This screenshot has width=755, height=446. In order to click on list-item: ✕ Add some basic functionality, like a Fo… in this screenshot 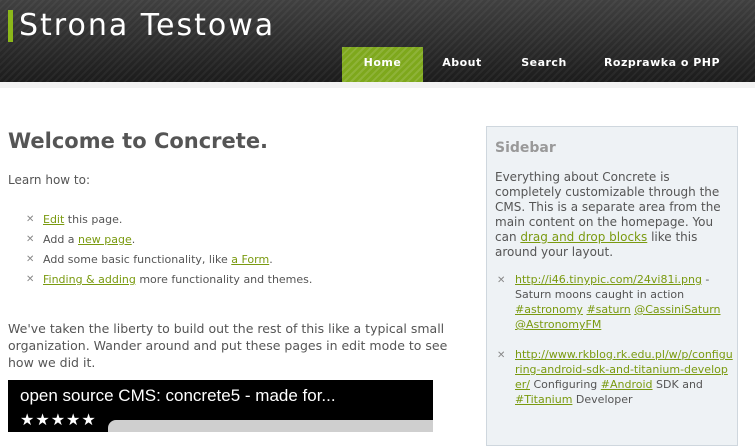, I will do `click(169, 263)`.